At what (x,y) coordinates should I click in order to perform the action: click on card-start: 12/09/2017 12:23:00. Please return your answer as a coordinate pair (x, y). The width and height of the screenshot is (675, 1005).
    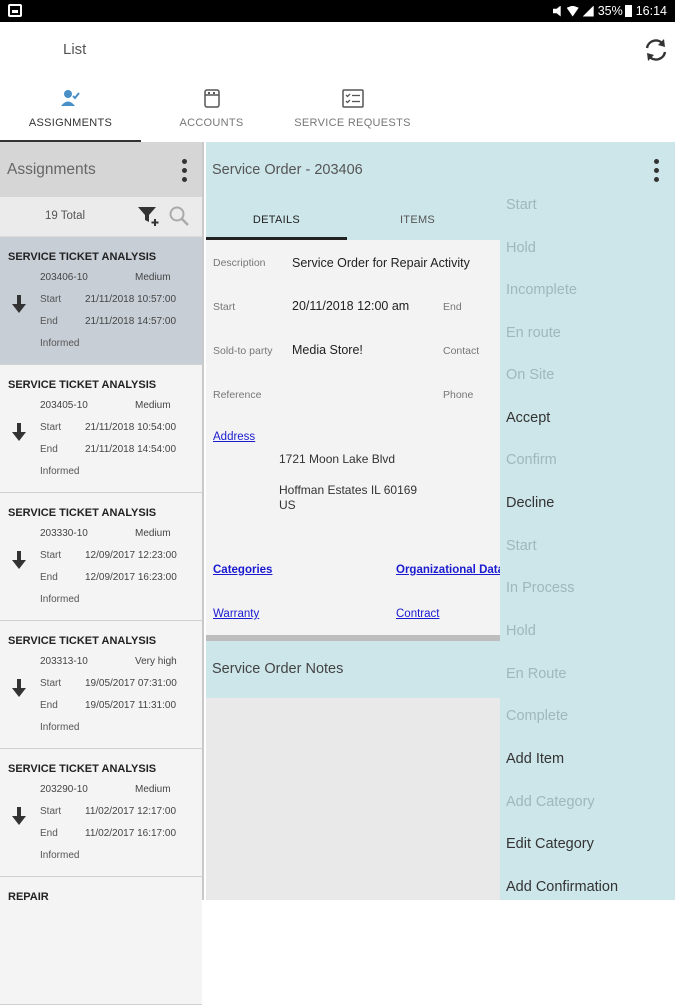
    Looking at the image, I should click on (131, 555).